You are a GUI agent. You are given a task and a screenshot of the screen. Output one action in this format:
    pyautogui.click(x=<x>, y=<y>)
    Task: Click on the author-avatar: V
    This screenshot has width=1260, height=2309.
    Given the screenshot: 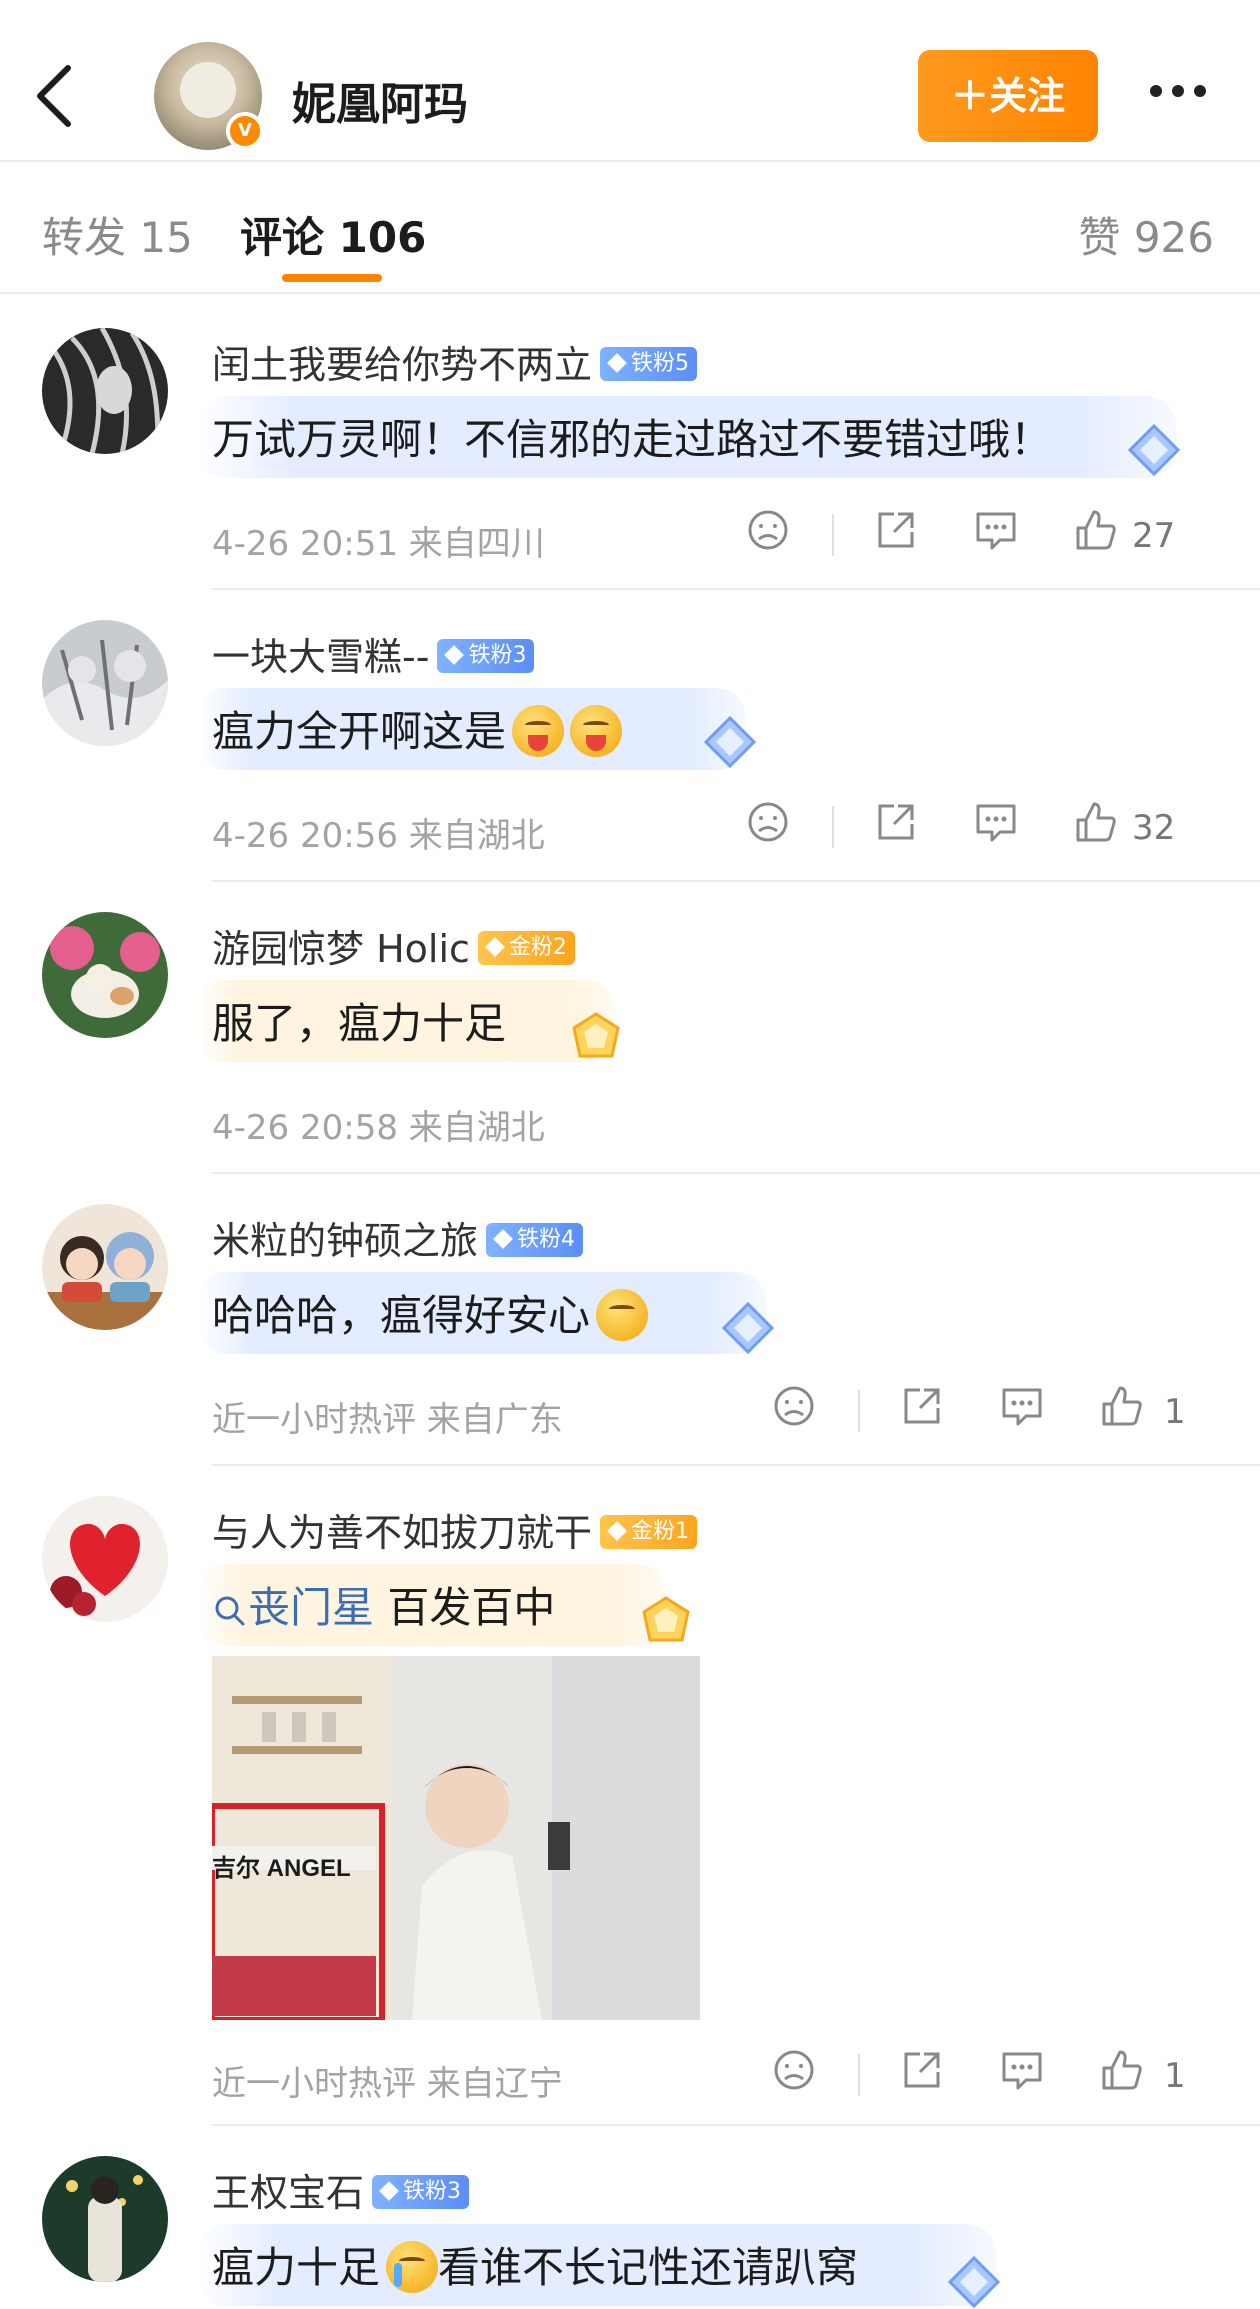 What is the action you would take?
    pyautogui.click(x=209, y=96)
    